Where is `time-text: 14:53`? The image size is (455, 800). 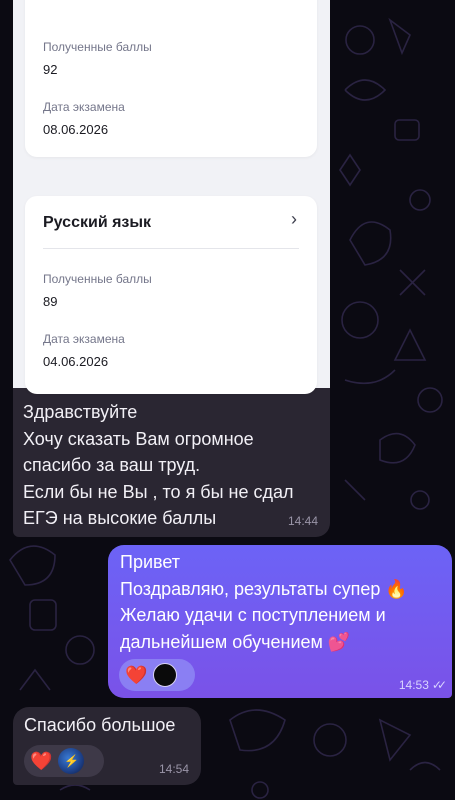 time-text: 14:53 is located at coordinates (413, 685).